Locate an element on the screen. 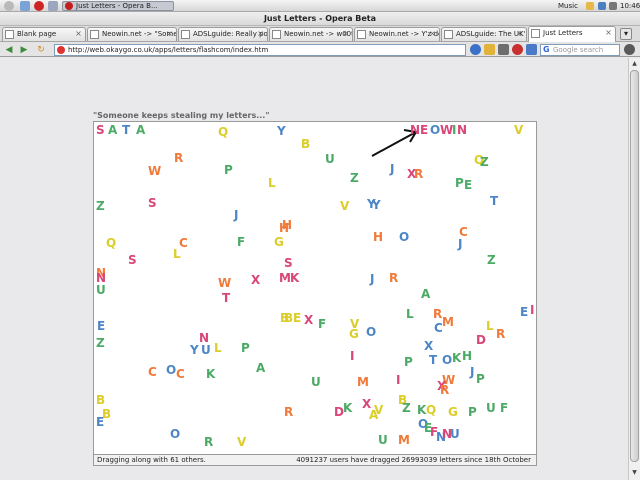  tab-neowin-dock: Neowin.net -> Y'z dock ... × is located at coordinates (397, 34).